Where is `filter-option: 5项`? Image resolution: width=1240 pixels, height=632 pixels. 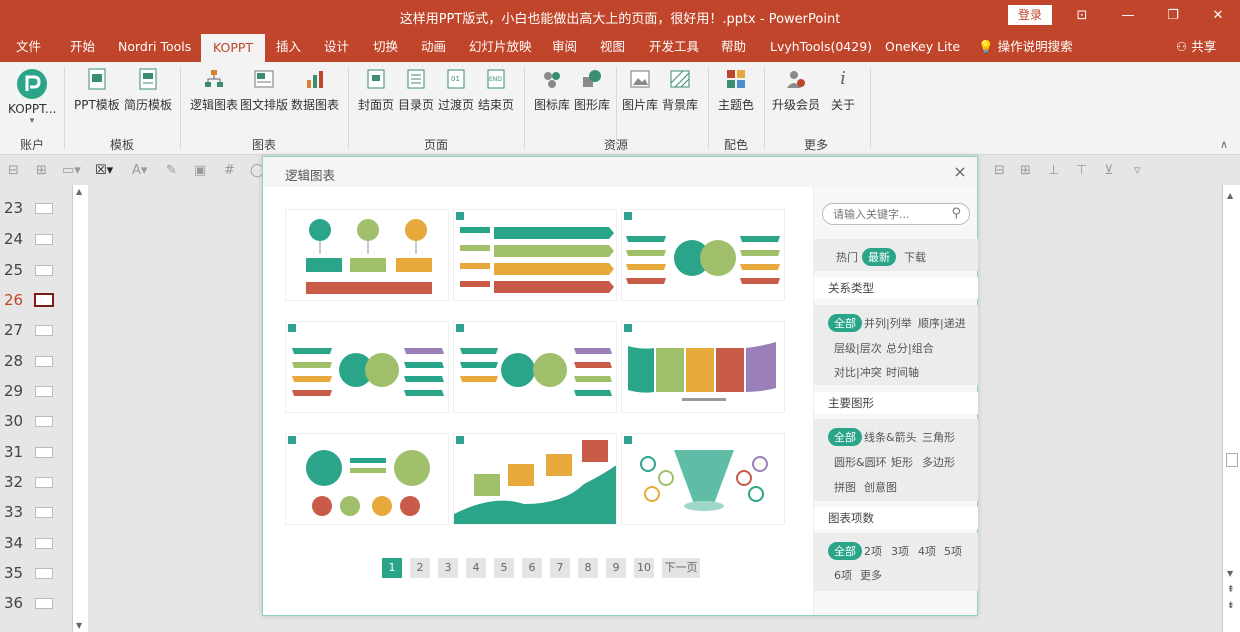
filter-option: 5项 is located at coordinates (953, 551).